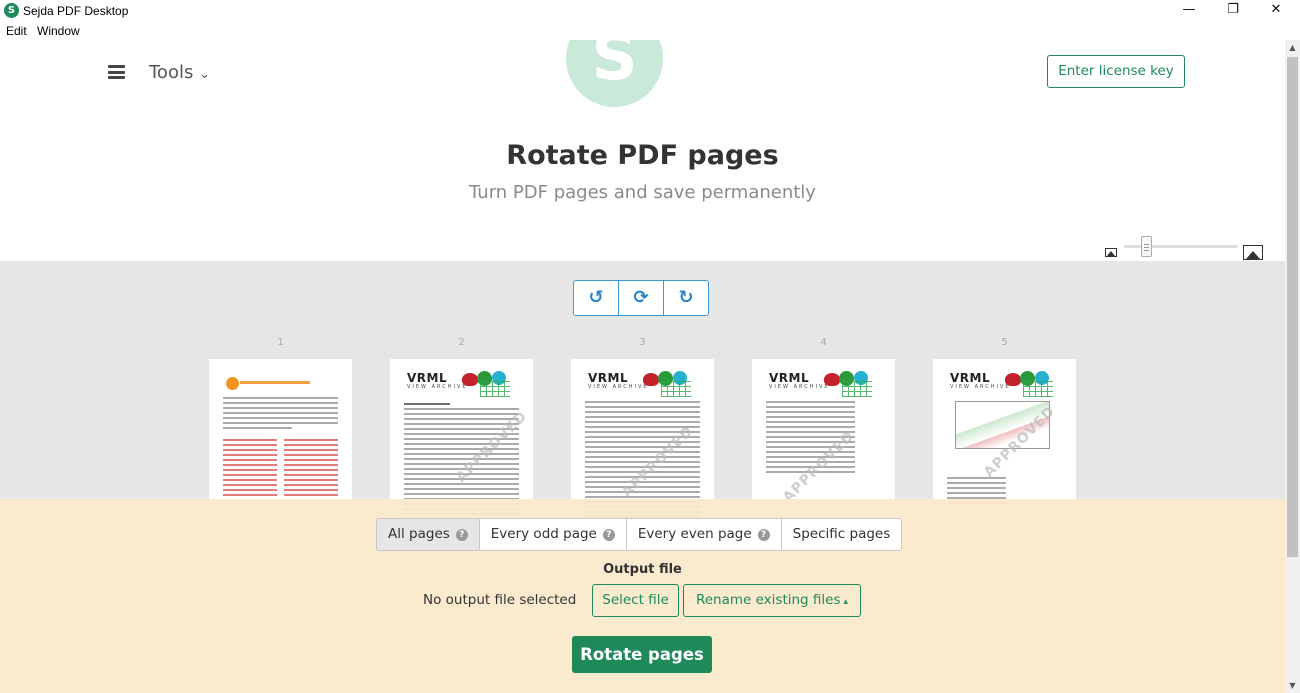 The height and width of the screenshot is (693, 1300). Describe the element at coordinates (1253, 252) in the screenshot. I see `zoom-in-image-icon` at that location.